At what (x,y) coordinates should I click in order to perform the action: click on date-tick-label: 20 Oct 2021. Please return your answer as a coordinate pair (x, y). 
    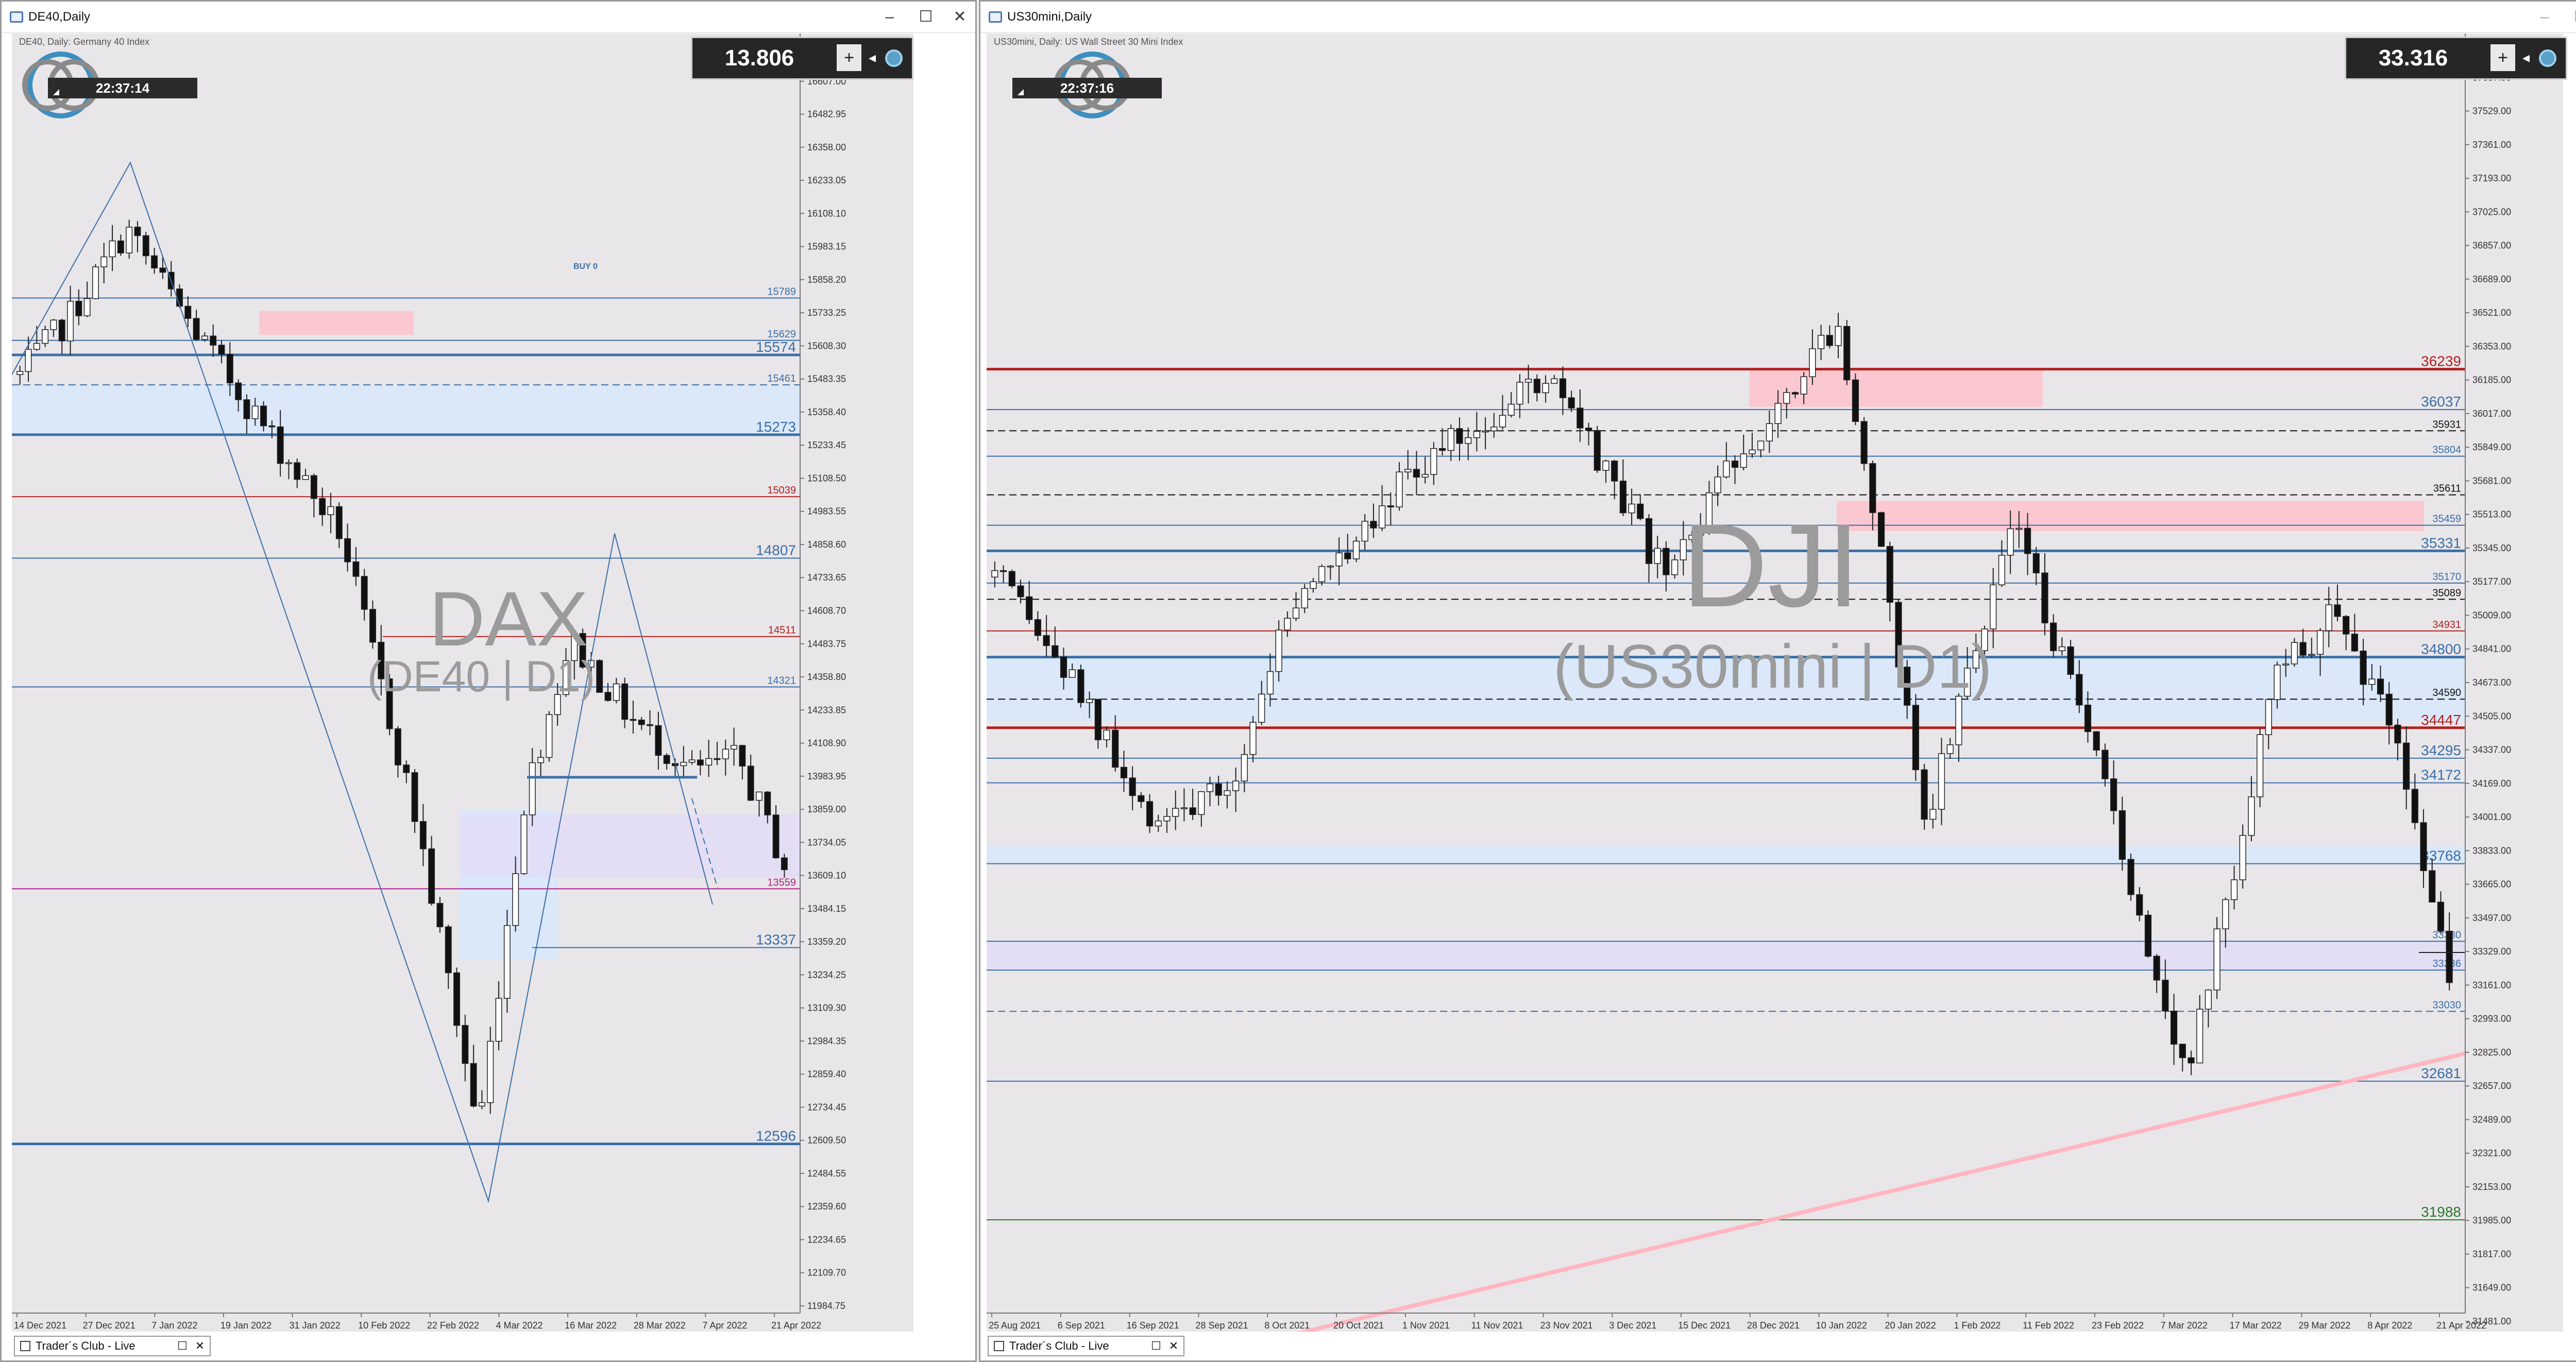
    Looking at the image, I should click on (1358, 1325).